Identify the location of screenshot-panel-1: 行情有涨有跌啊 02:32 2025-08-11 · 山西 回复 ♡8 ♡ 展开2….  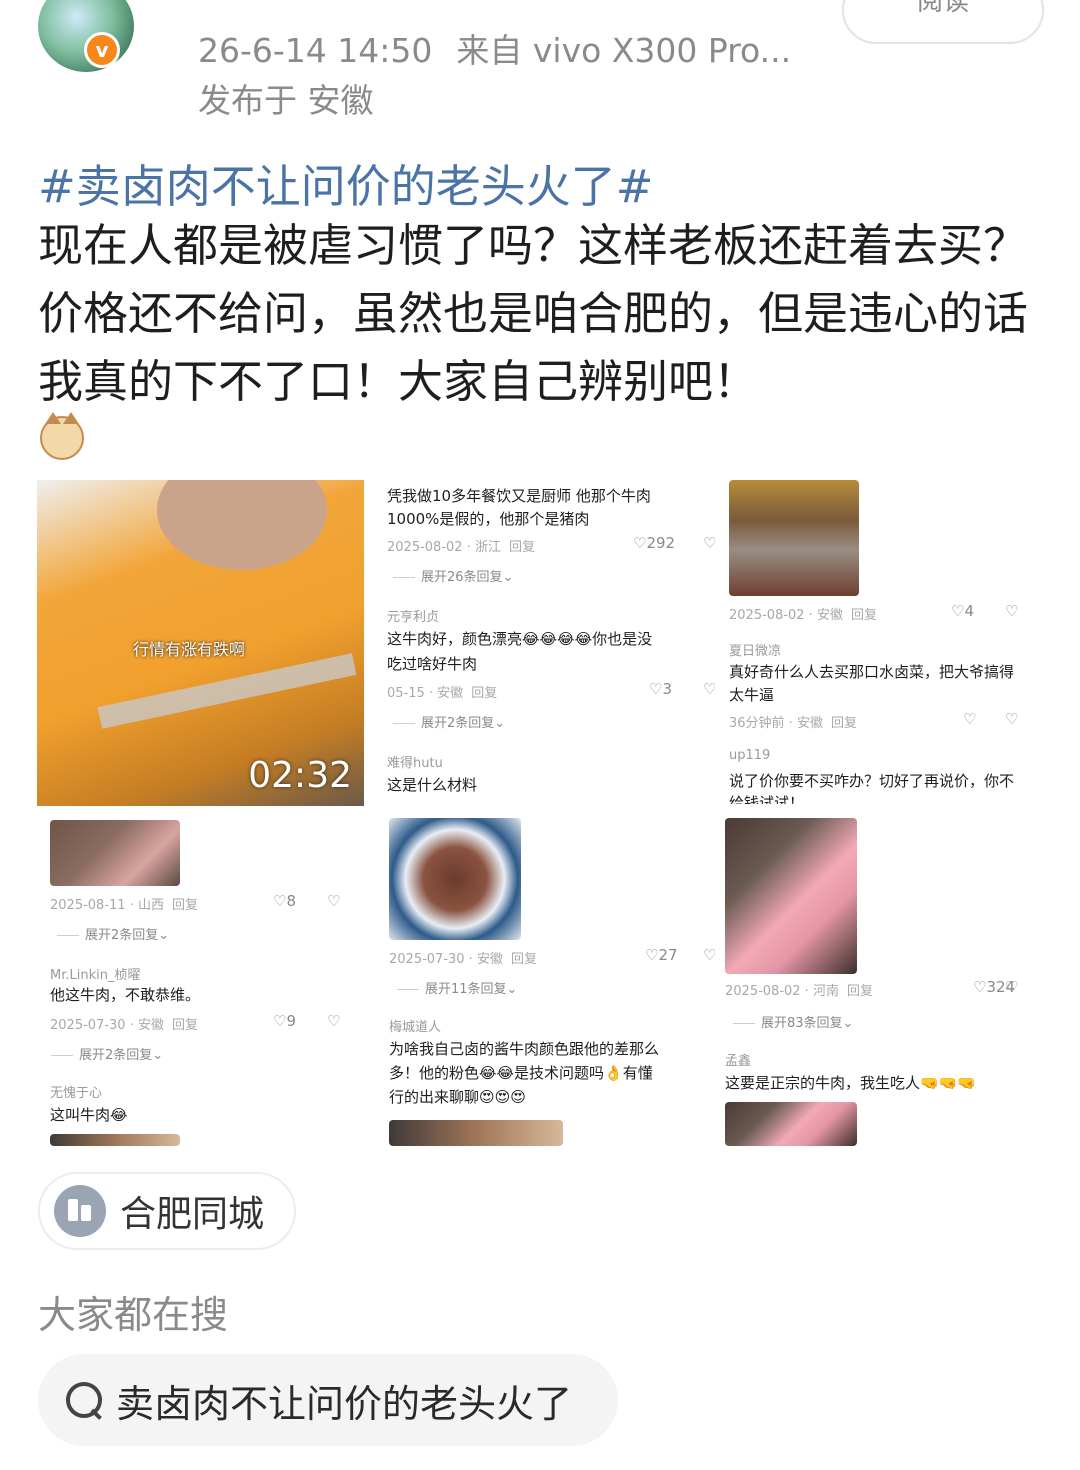
(202, 813).